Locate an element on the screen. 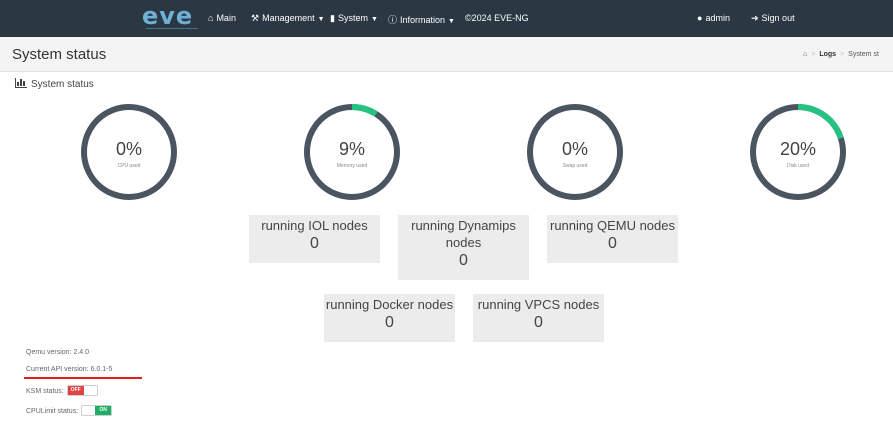 This screenshot has height=426, width=893. ksm-status-label: KSM status: is located at coordinates (45, 391).